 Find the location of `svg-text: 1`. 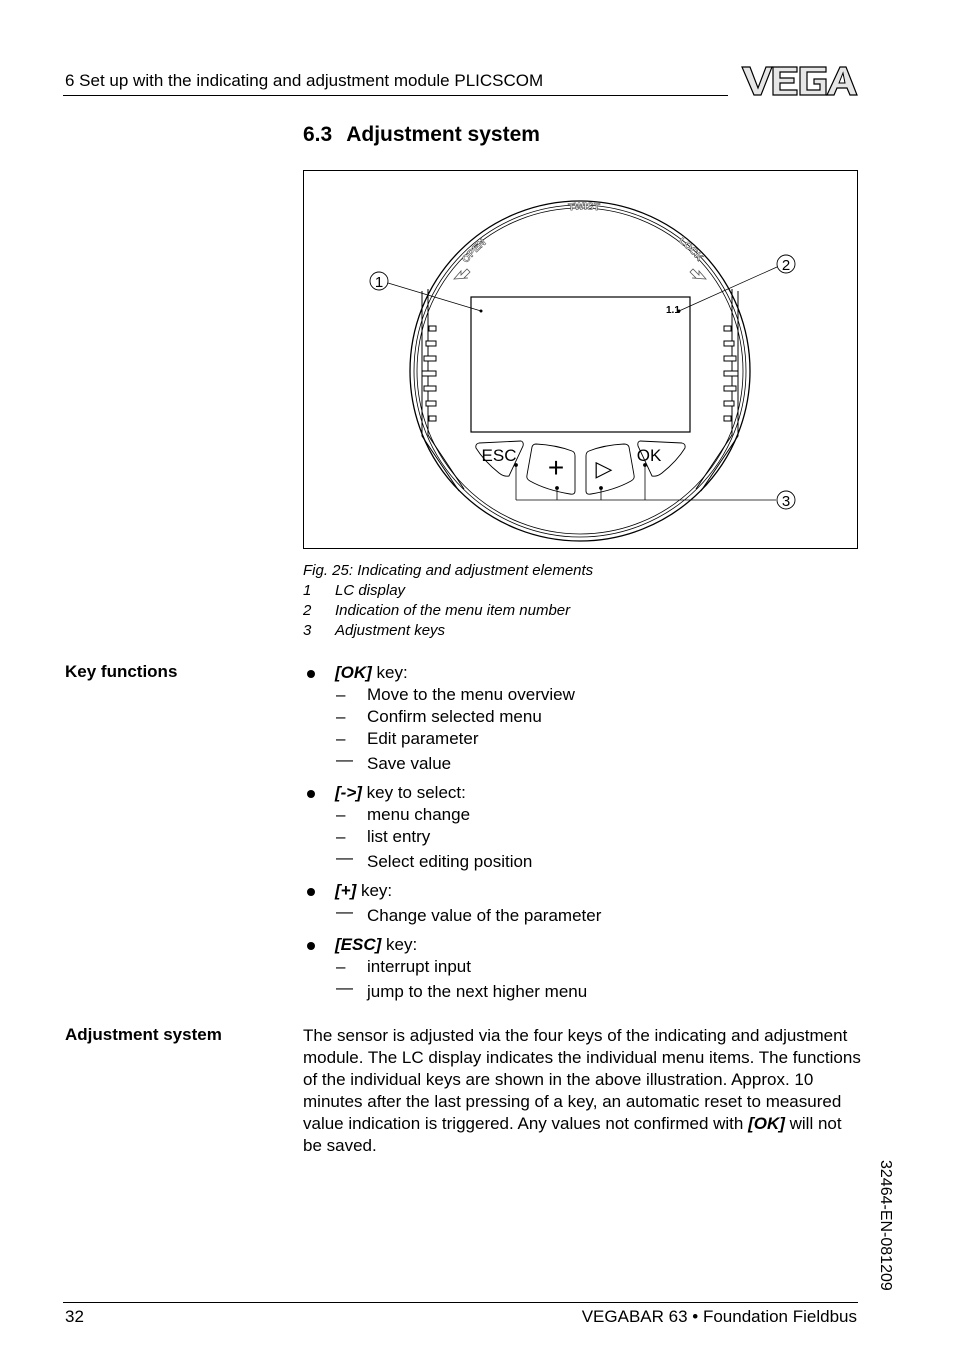

svg-text: 1 is located at coordinates (379, 282).